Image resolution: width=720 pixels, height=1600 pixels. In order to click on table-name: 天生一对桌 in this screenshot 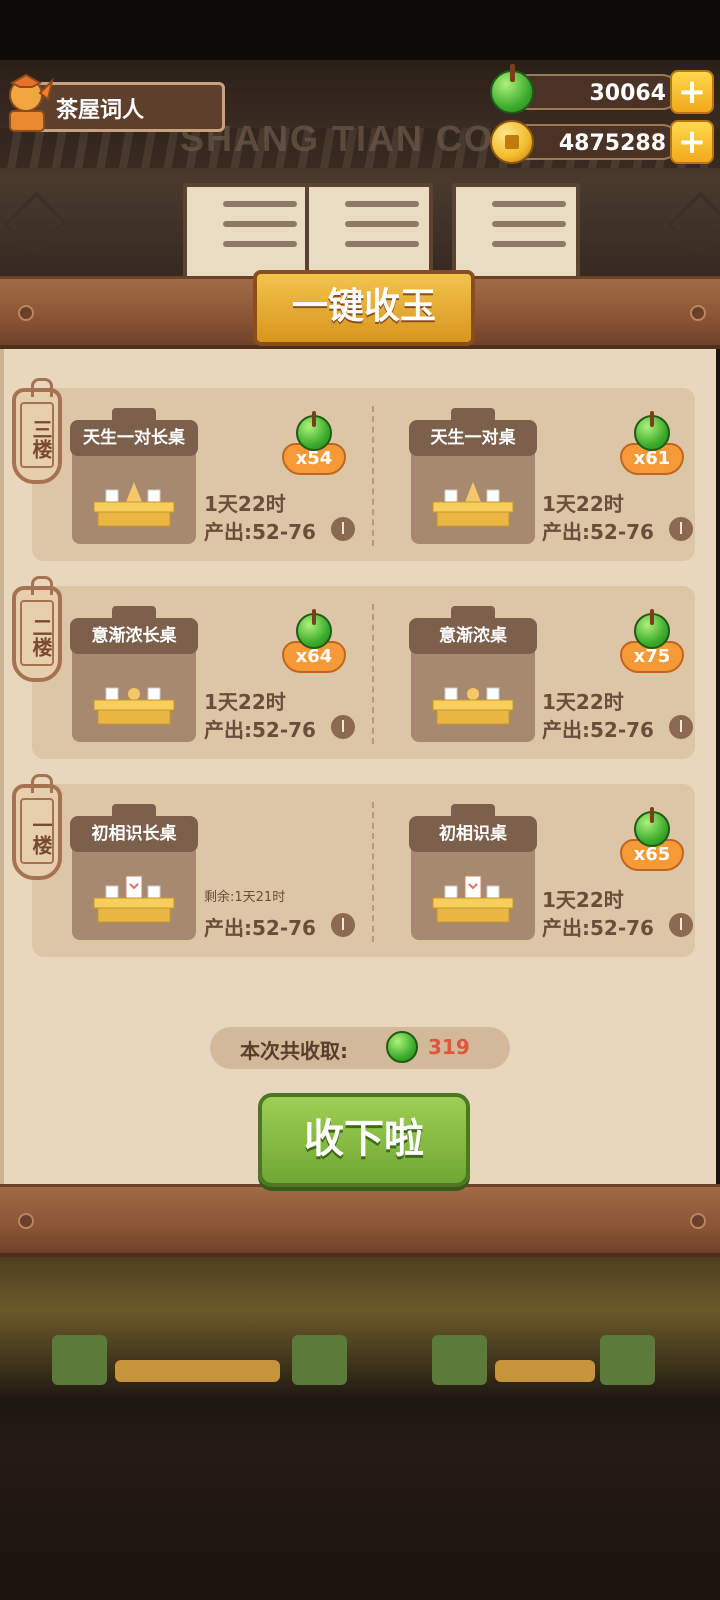, I will do `click(473, 438)`.